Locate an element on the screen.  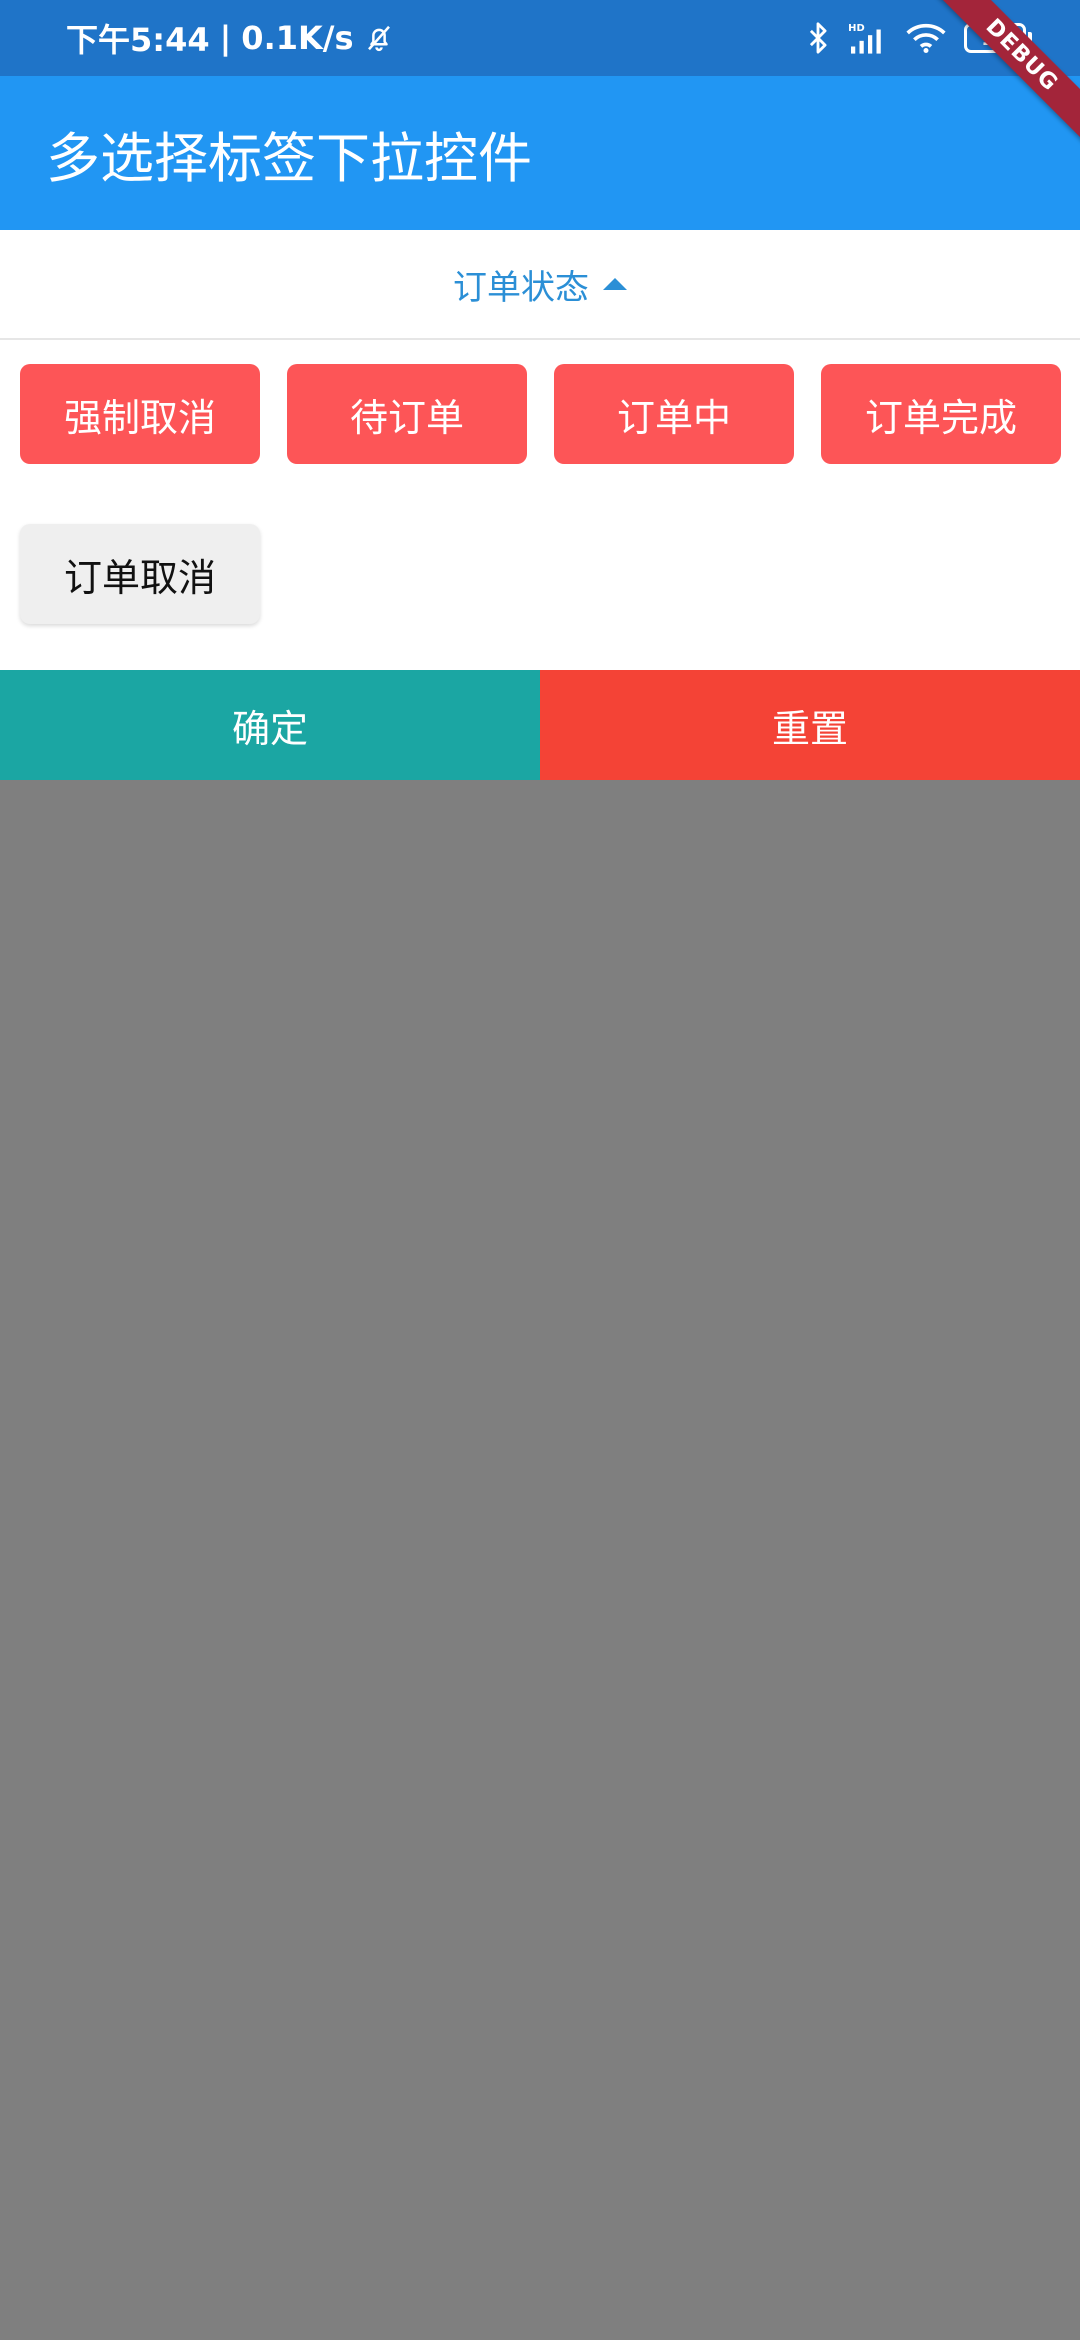
tag-pending-order: 待订单 is located at coordinates (407, 414).